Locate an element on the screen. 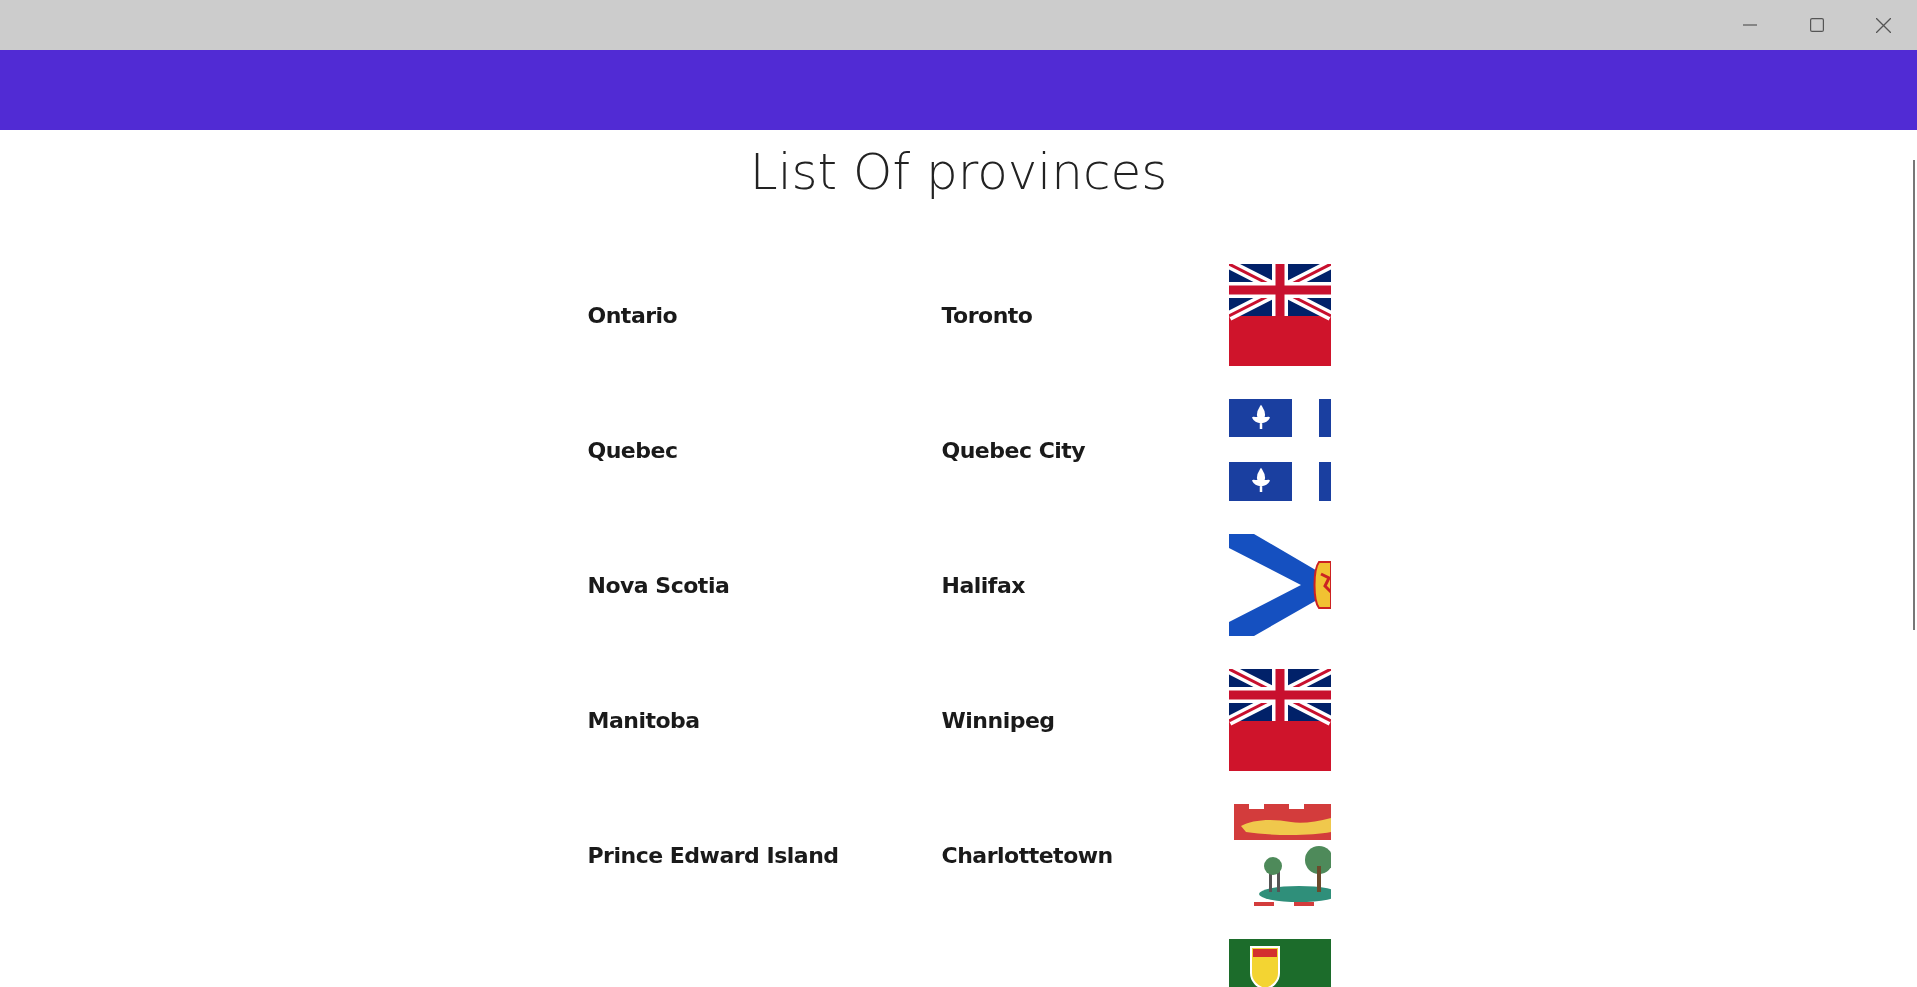  scrollbar is located at coordinates (1914, 395).